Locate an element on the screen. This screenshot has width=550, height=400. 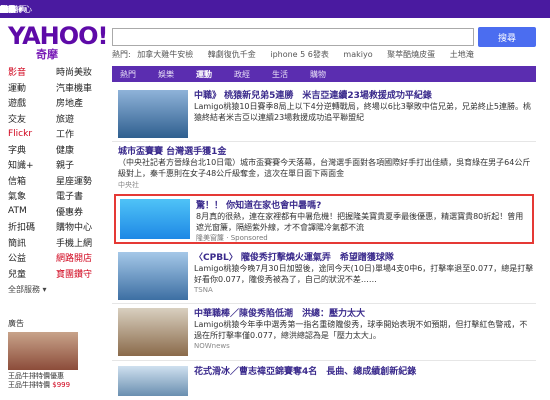
ad-thumbnail is located at coordinates (155, 219).